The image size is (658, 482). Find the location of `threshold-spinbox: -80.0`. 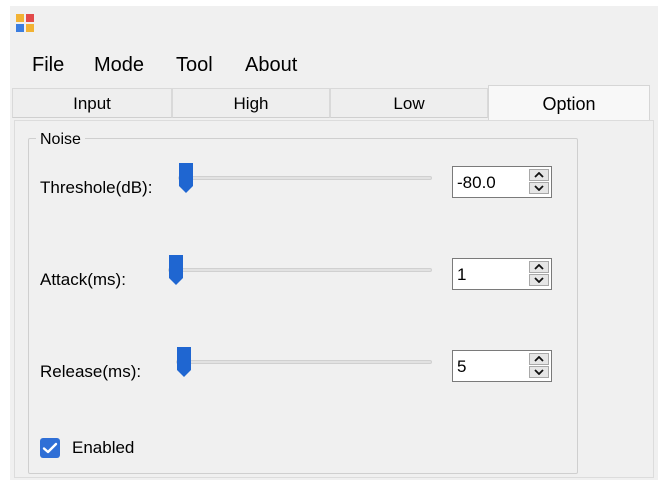

threshold-spinbox: -80.0 is located at coordinates (502, 182).